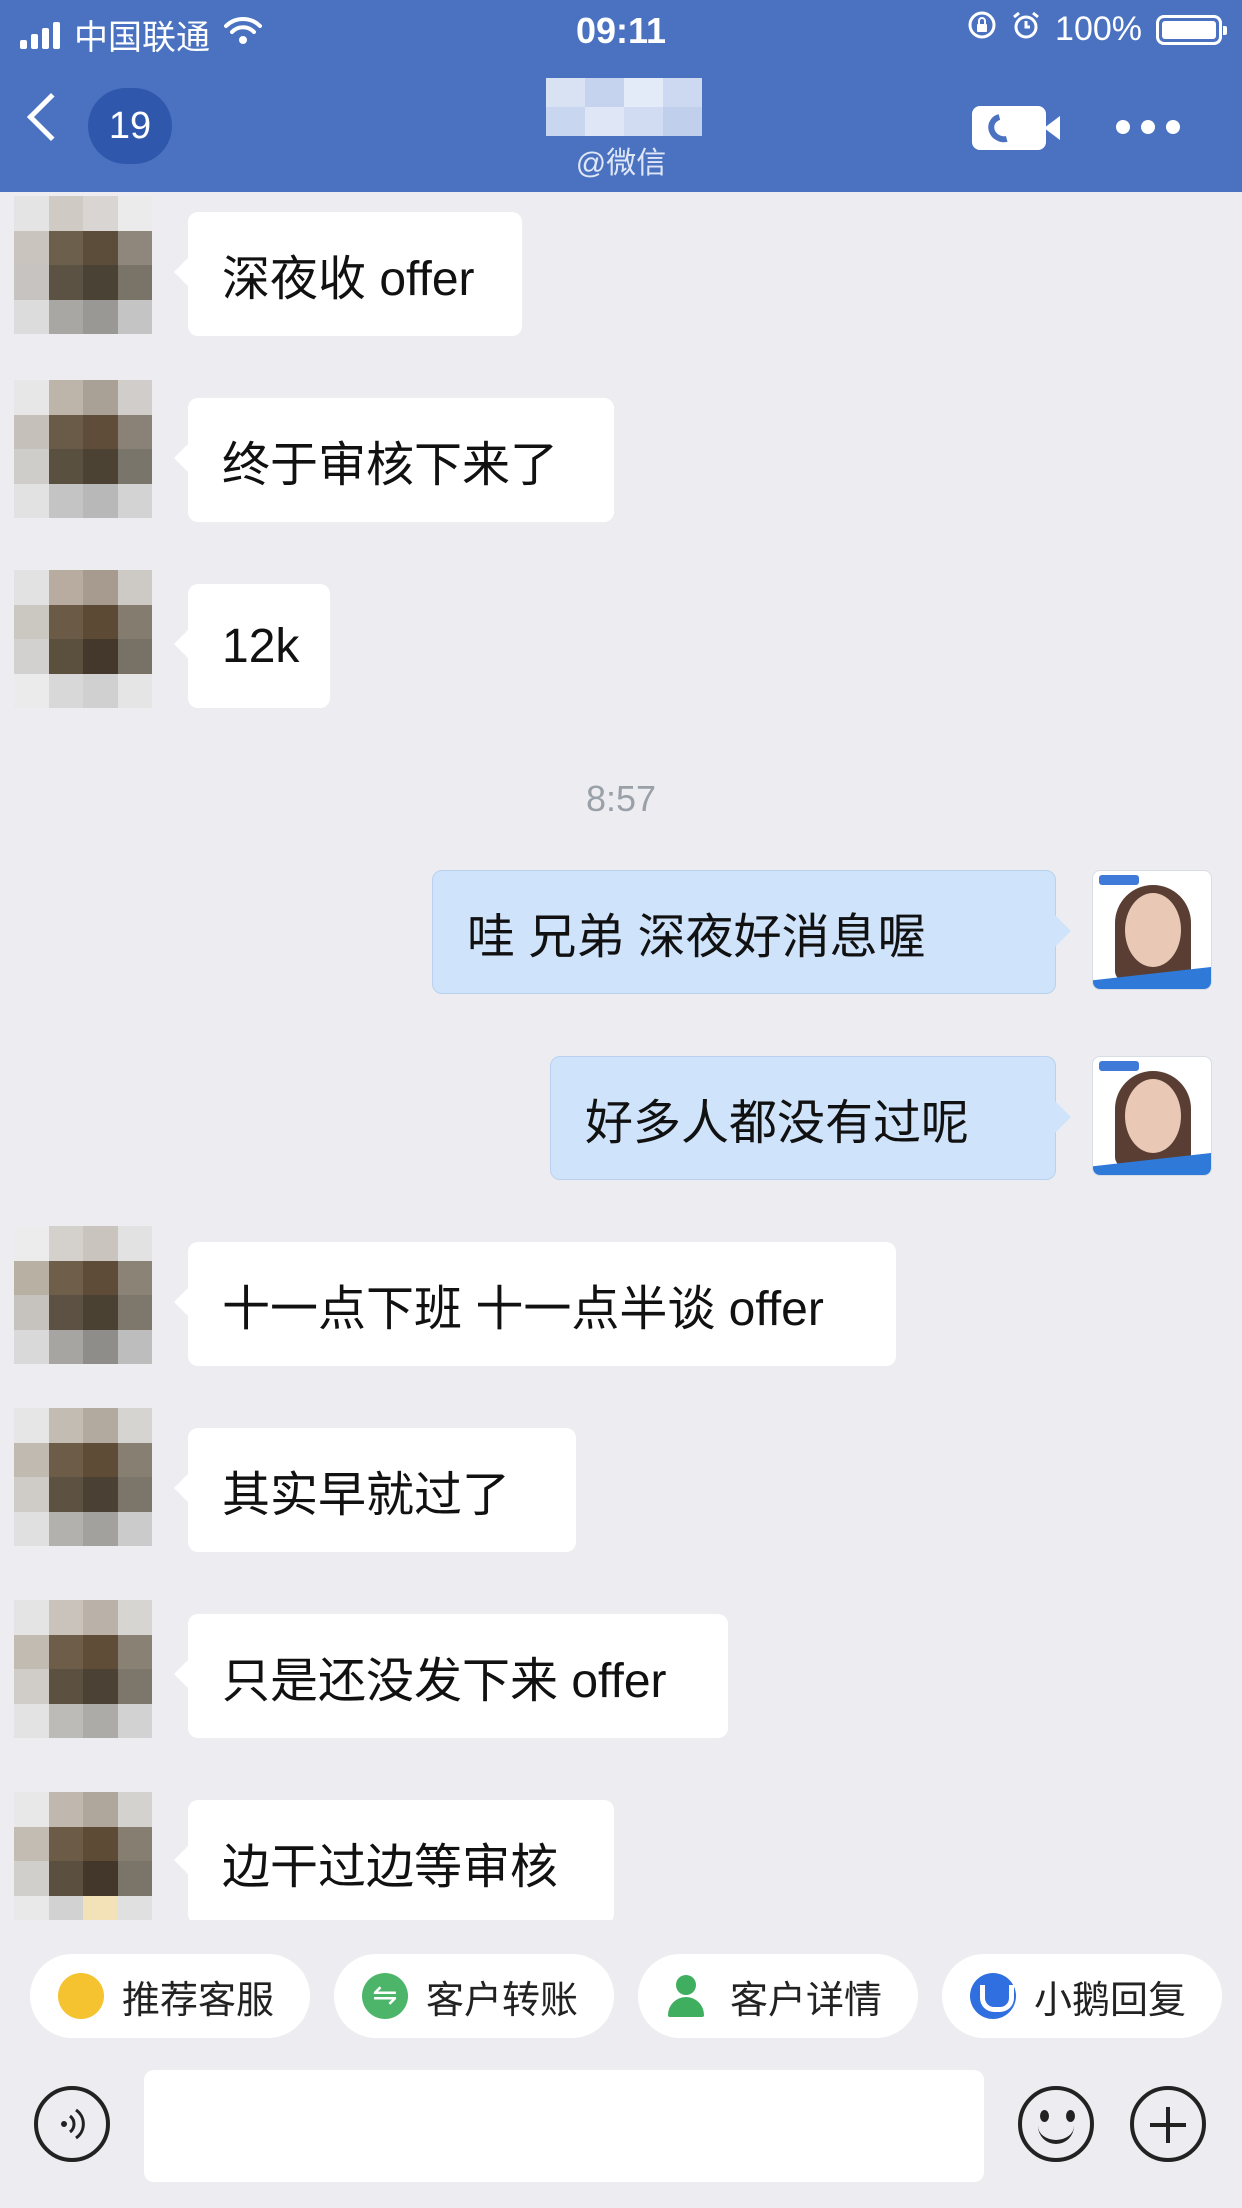 The height and width of the screenshot is (2208, 1242). What do you see at coordinates (51, 117) in the screenshot?
I see `back-icon` at bounding box center [51, 117].